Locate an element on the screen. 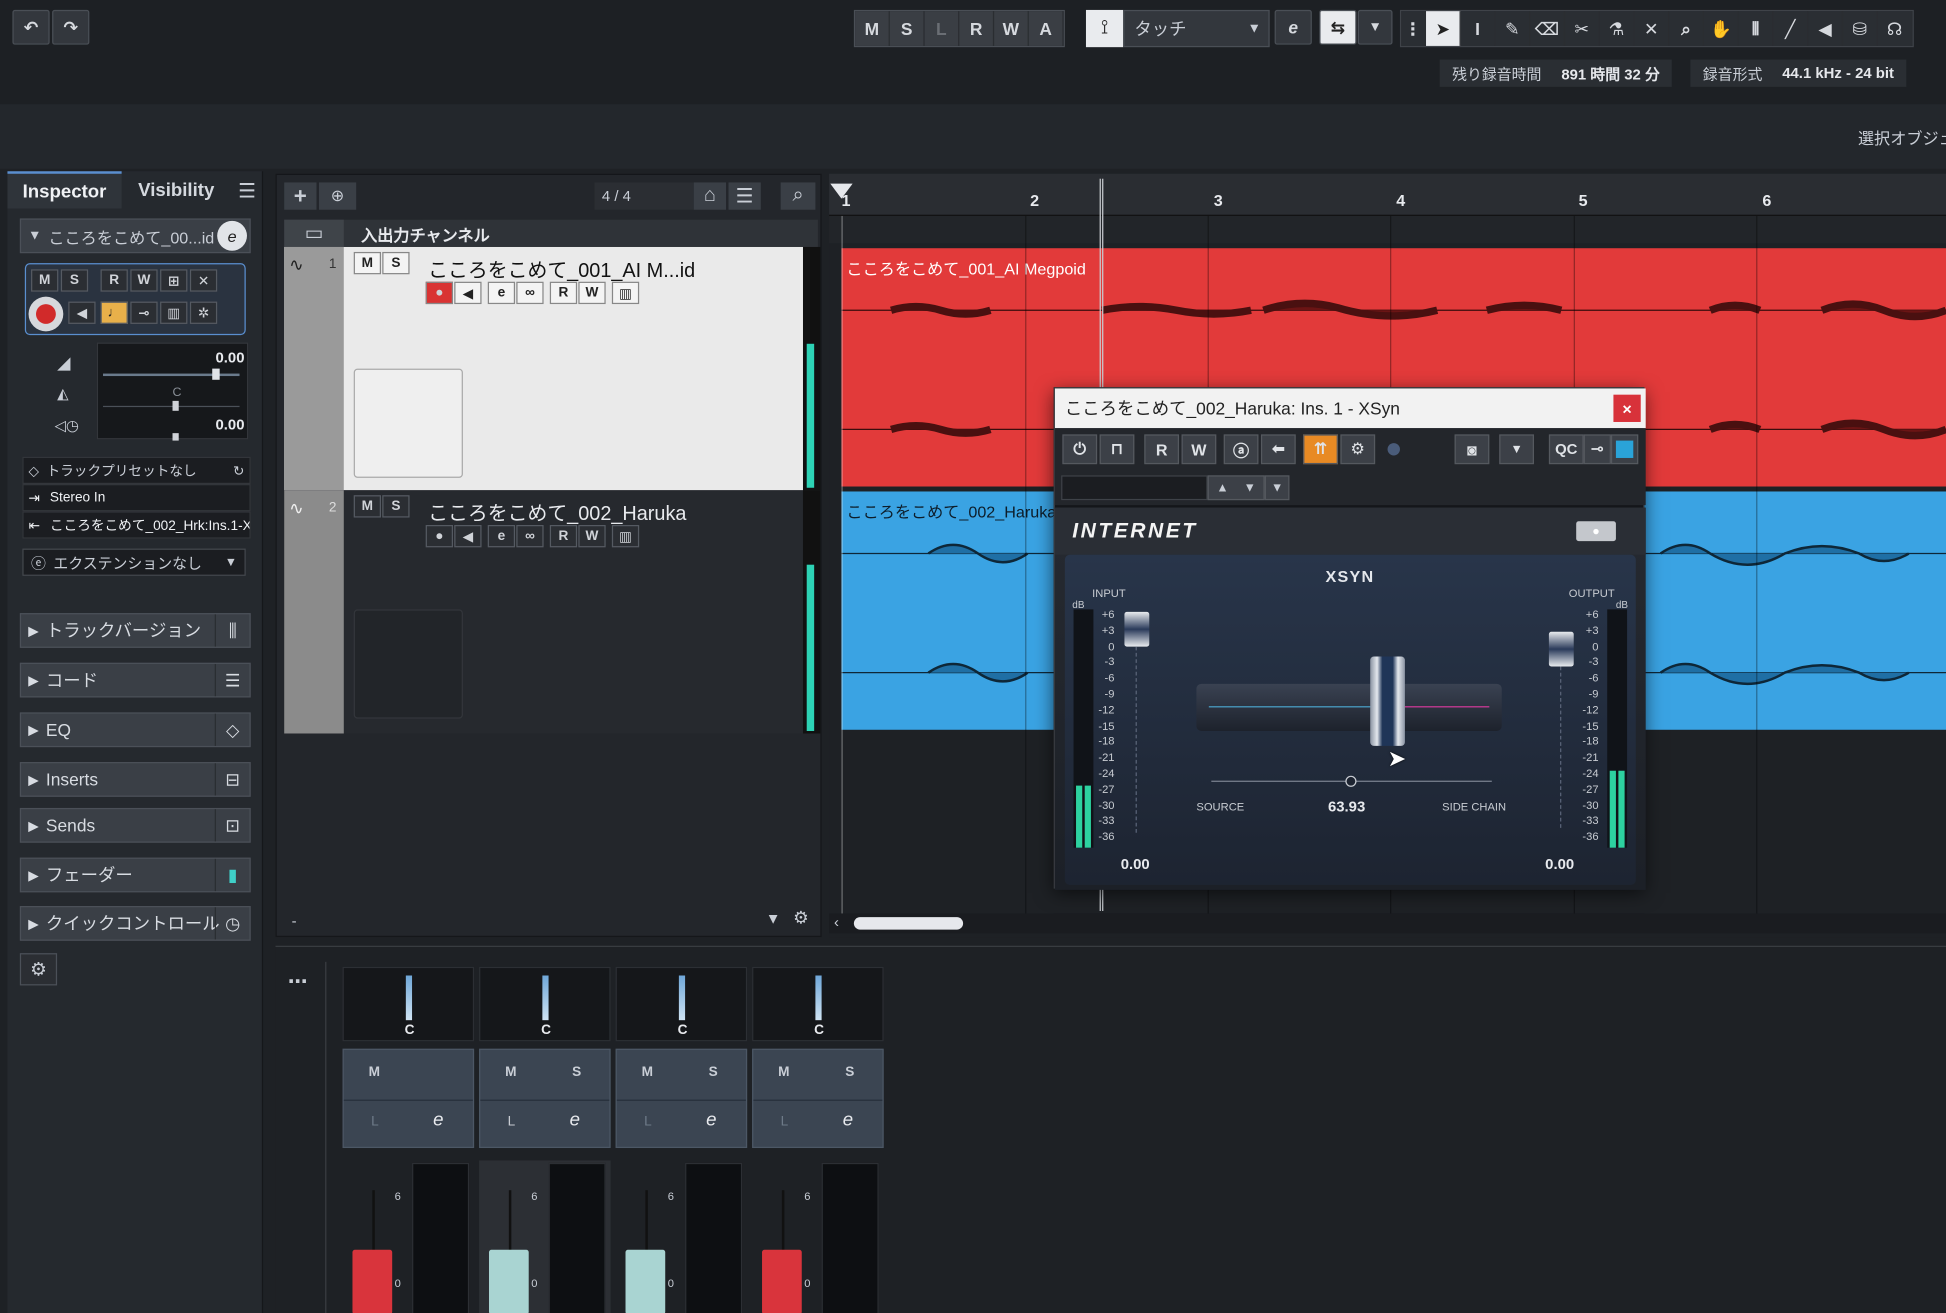  delay-handle is located at coordinates (175, 437).